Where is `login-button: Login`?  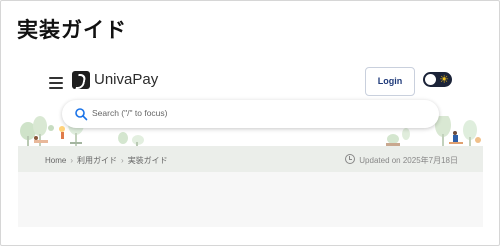
login-button: Login is located at coordinates (390, 81).